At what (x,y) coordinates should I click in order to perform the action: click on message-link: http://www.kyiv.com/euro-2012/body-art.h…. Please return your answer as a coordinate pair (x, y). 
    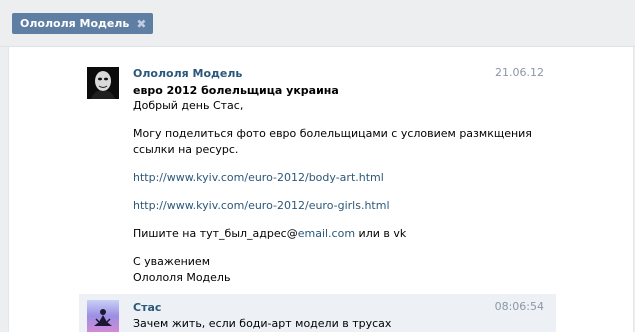
    Looking at the image, I should click on (258, 177).